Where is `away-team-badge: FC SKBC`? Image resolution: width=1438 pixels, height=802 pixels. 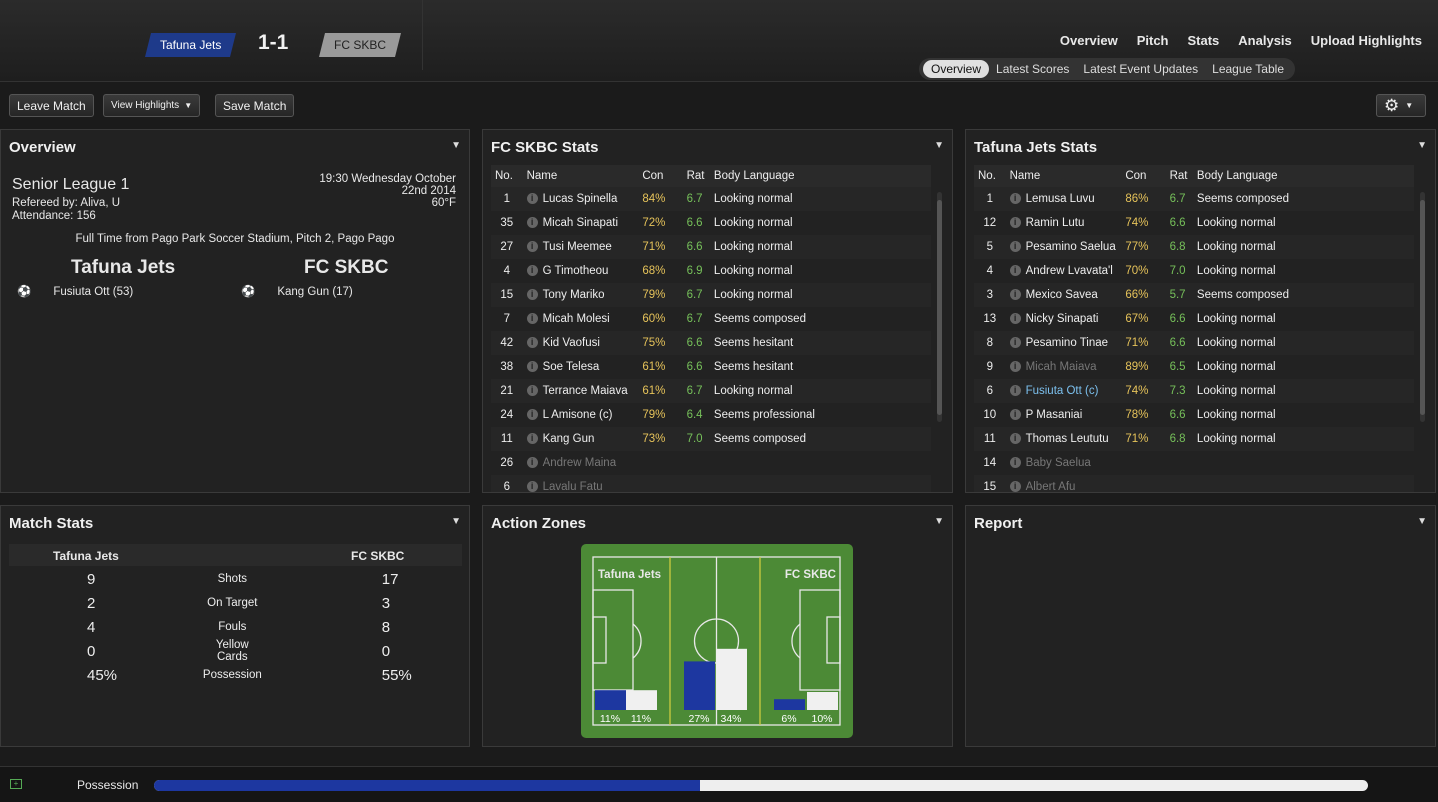 away-team-badge: FC SKBC is located at coordinates (360, 45).